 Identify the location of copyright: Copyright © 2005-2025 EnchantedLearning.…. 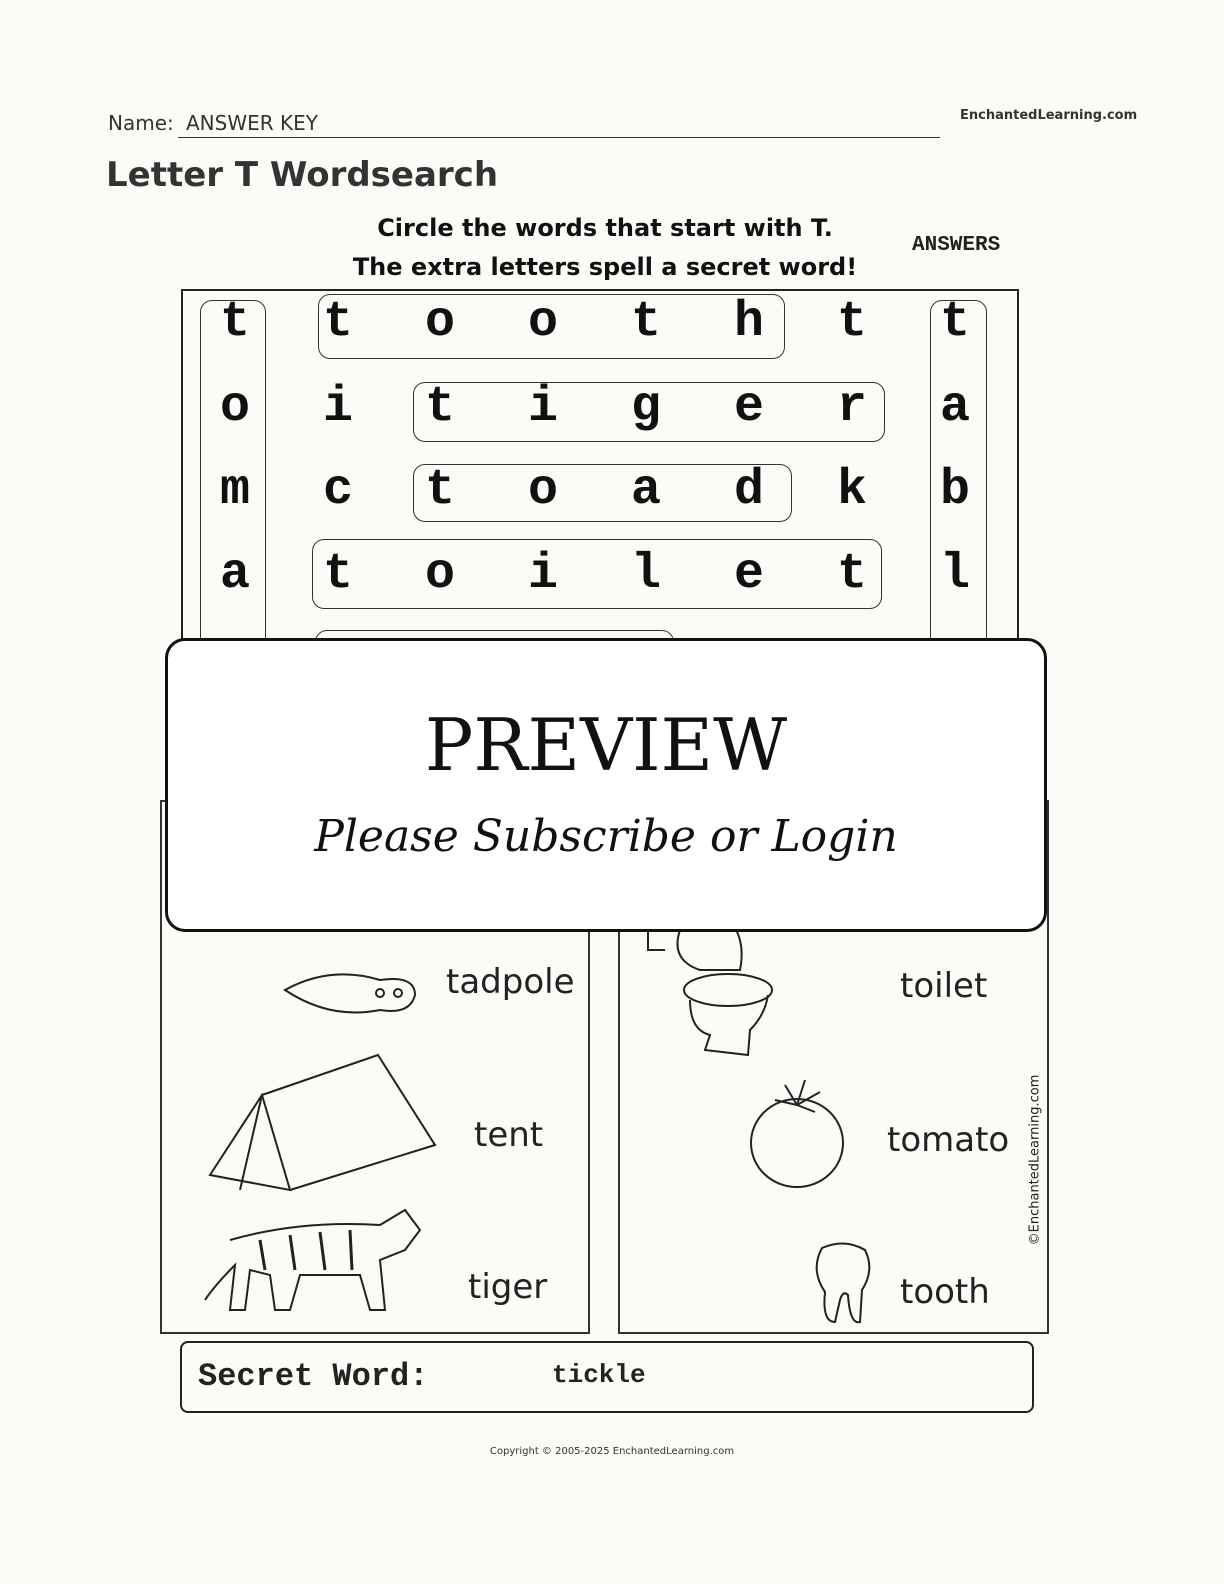
(612, 1451).